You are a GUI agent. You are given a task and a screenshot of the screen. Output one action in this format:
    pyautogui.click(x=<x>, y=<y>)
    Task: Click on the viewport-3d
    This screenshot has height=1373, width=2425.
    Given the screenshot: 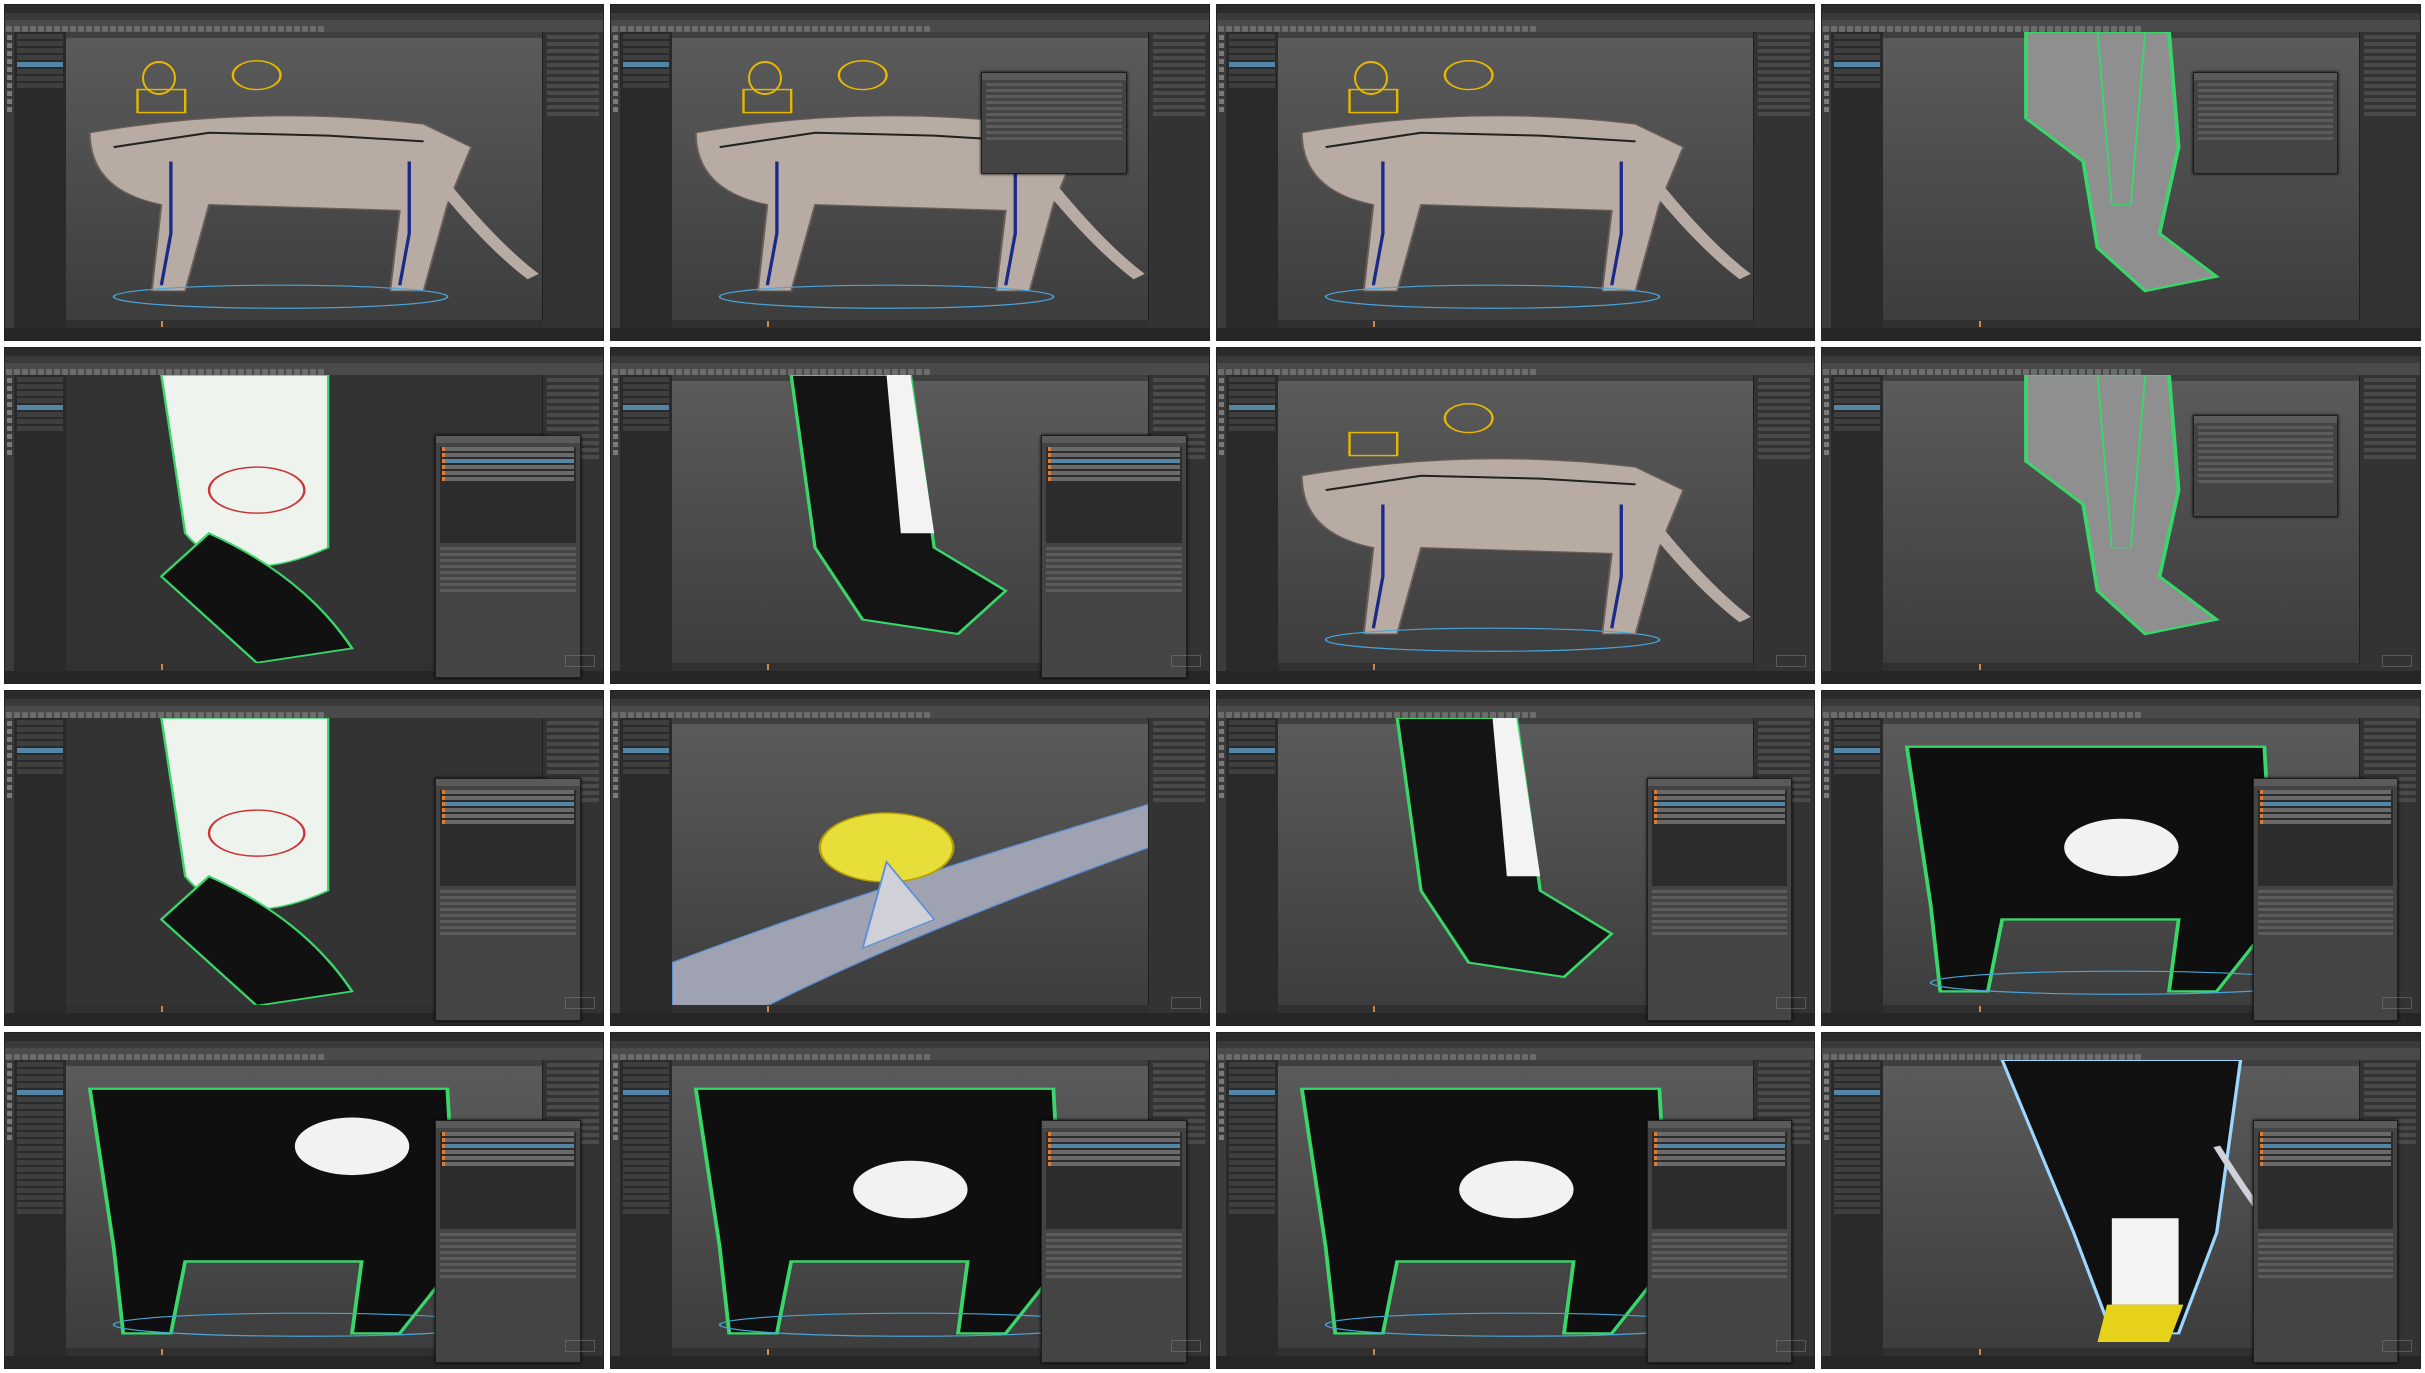 What is the action you would take?
    pyautogui.click(x=1516, y=518)
    